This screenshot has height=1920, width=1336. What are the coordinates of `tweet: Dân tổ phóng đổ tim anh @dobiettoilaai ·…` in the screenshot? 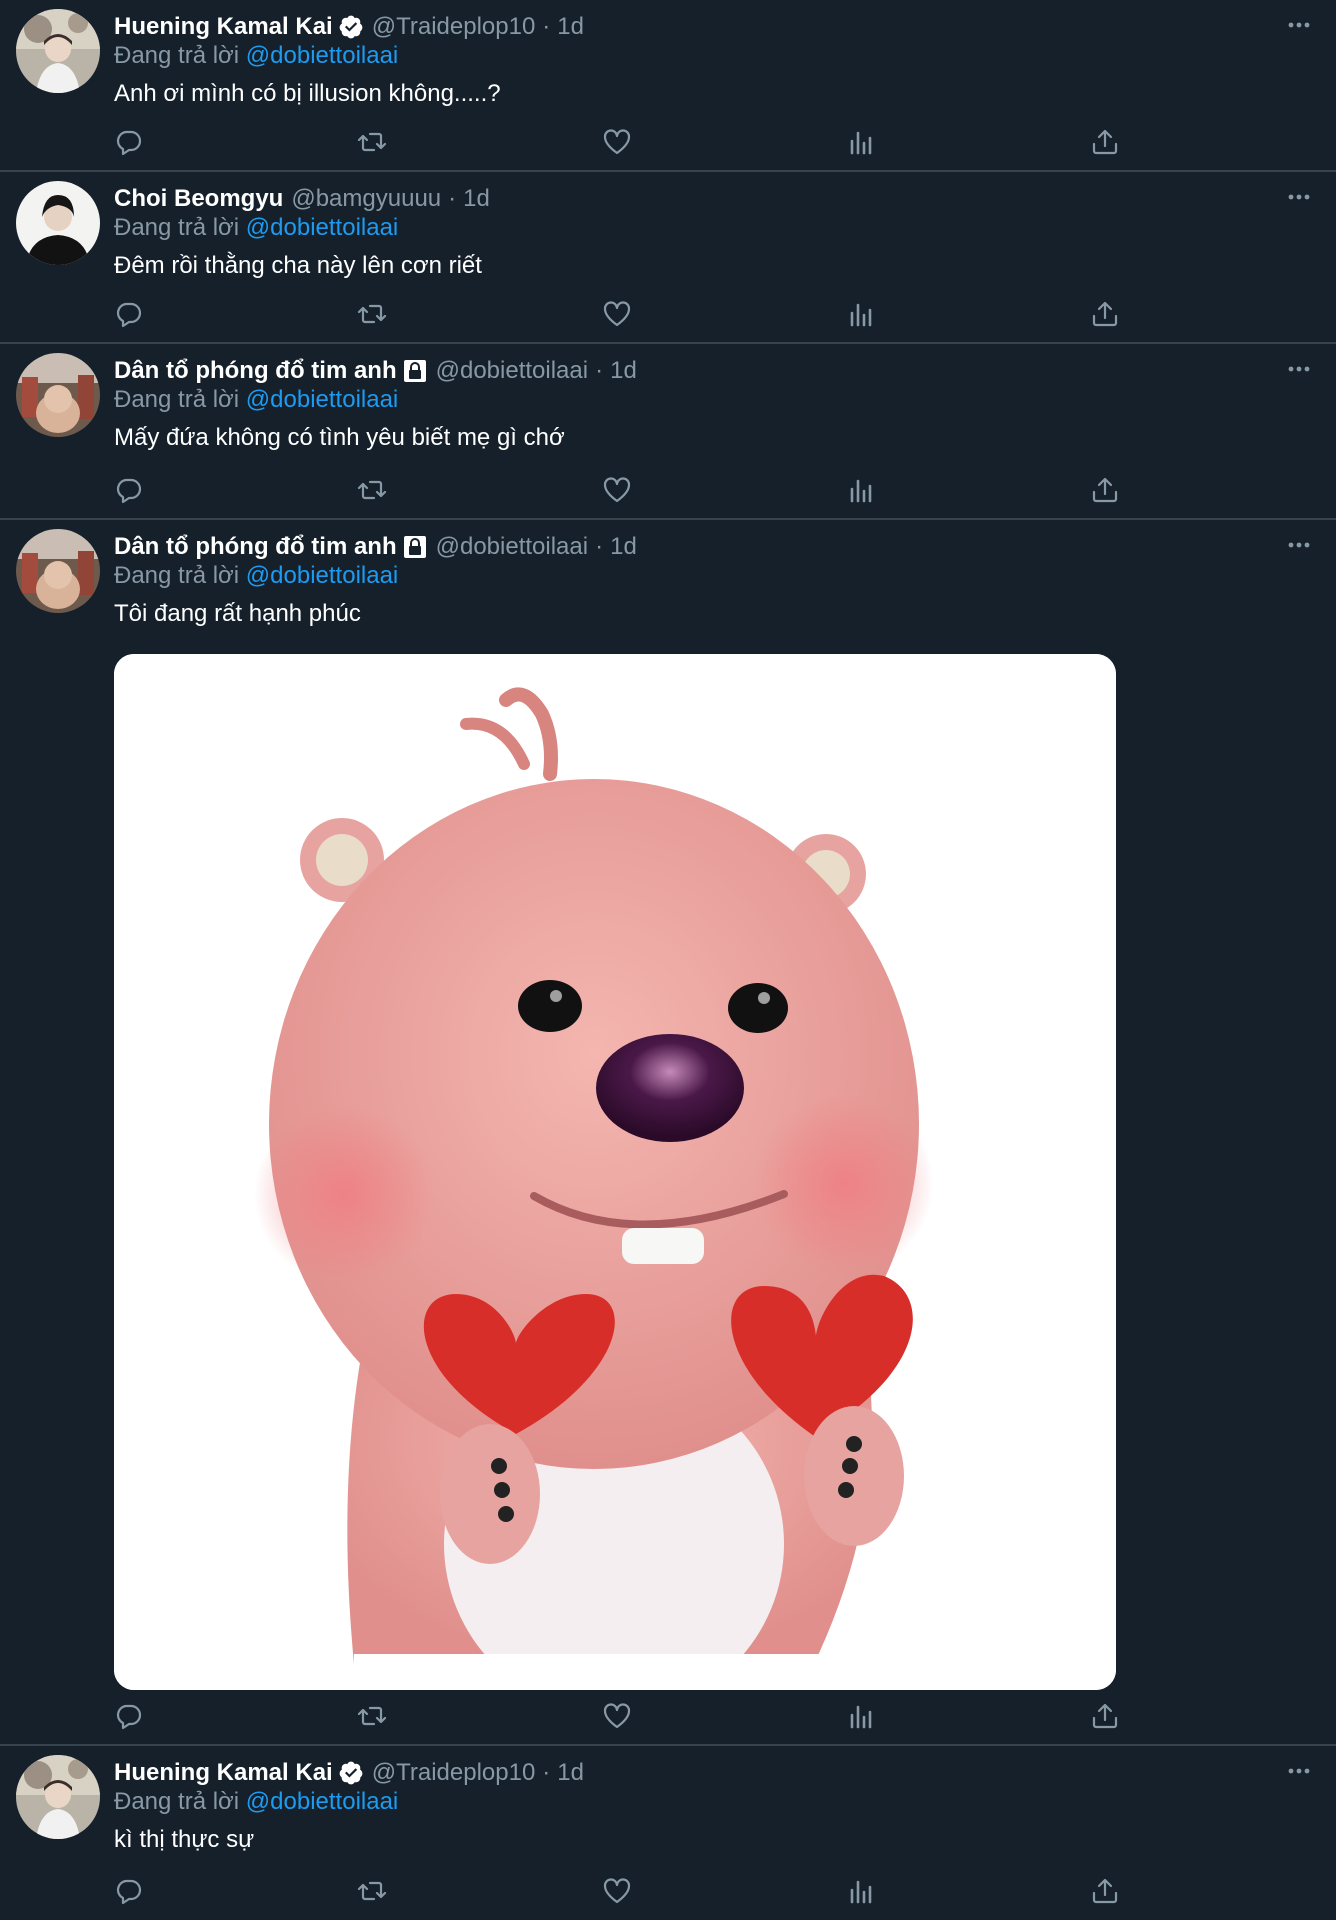 It's located at (668, 432).